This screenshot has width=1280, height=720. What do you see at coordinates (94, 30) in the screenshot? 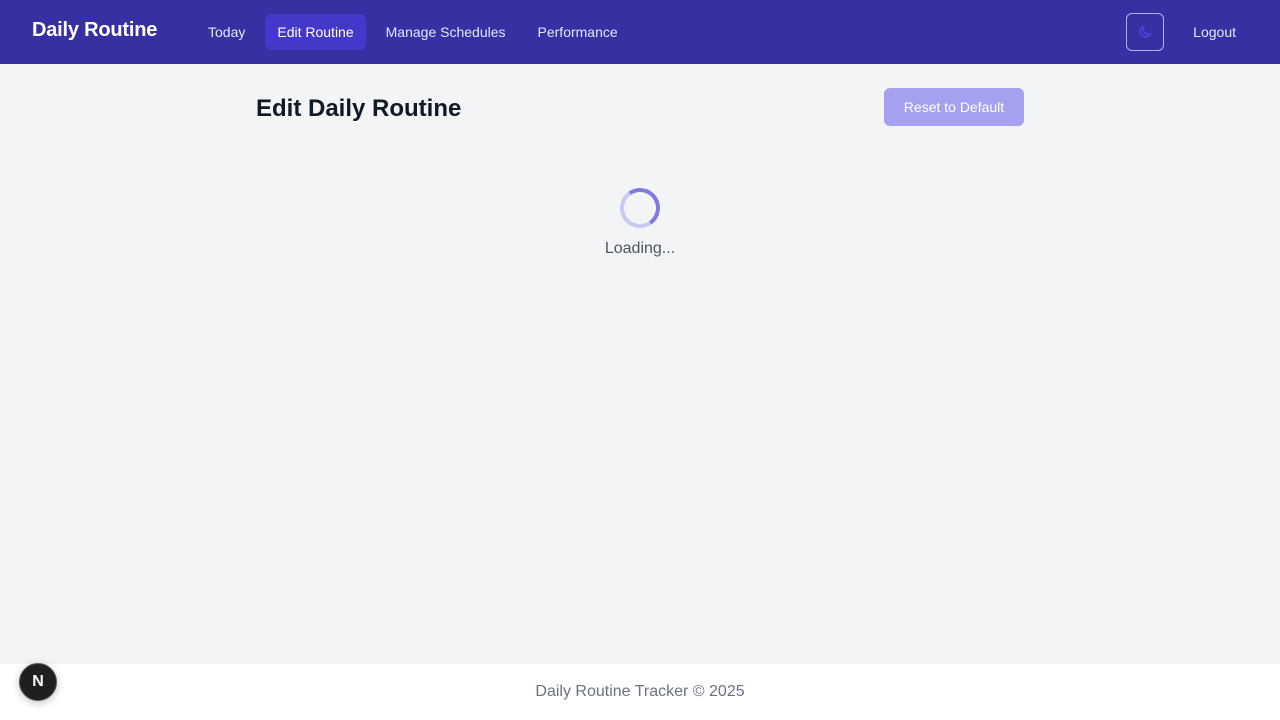
I see `brand-title: Daily Routine` at bounding box center [94, 30].